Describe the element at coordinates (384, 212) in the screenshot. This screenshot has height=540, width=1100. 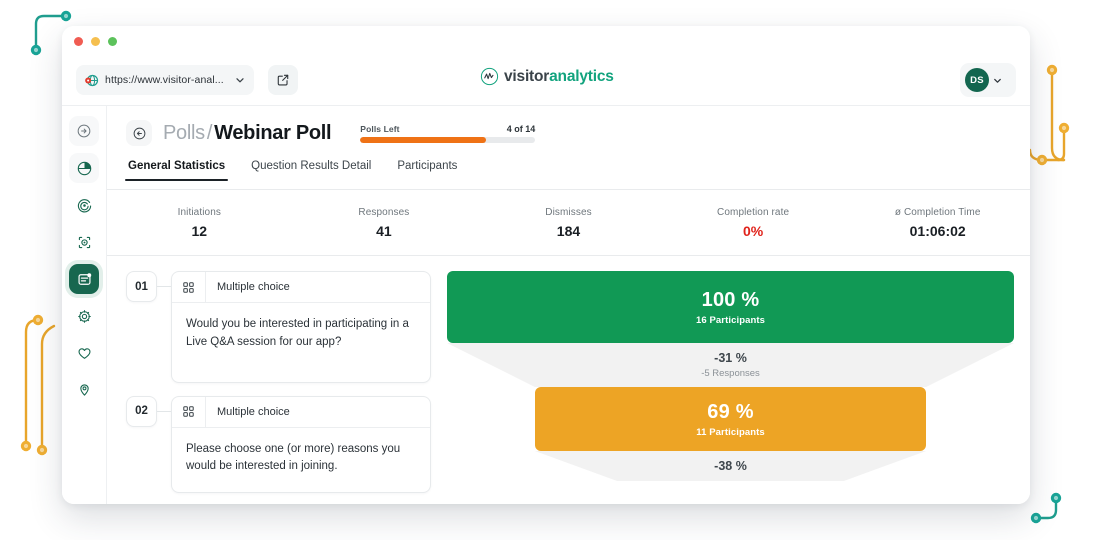
I see `stat-label: Responses` at that location.